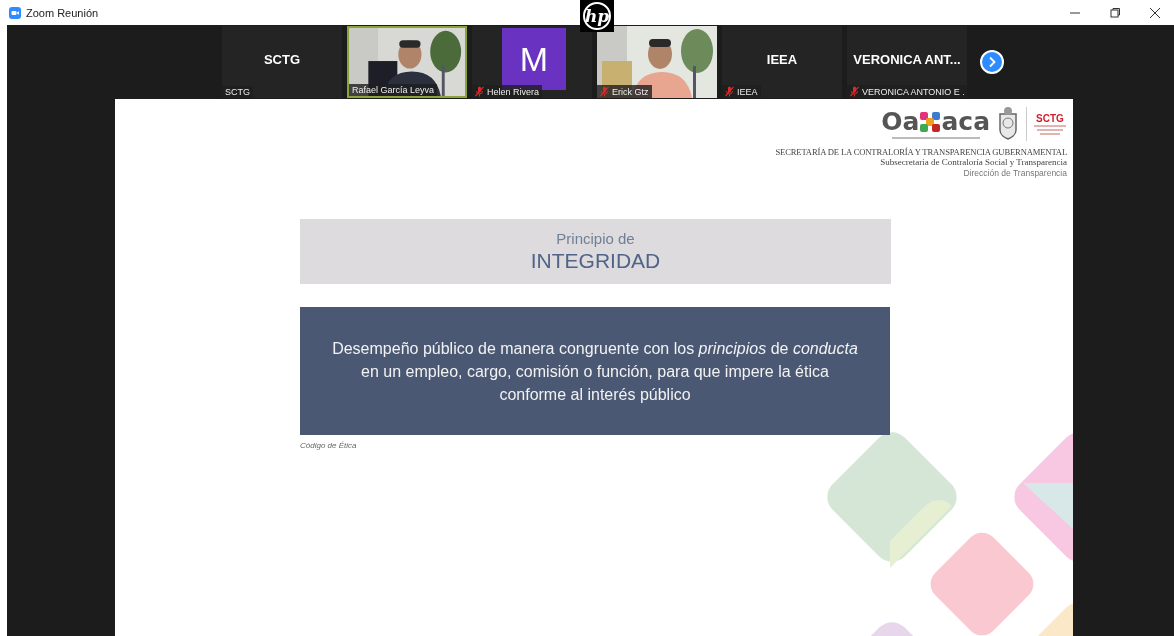  What do you see at coordinates (1115, 12) in the screenshot?
I see `restore-icon` at bounding box center [1115, 12].